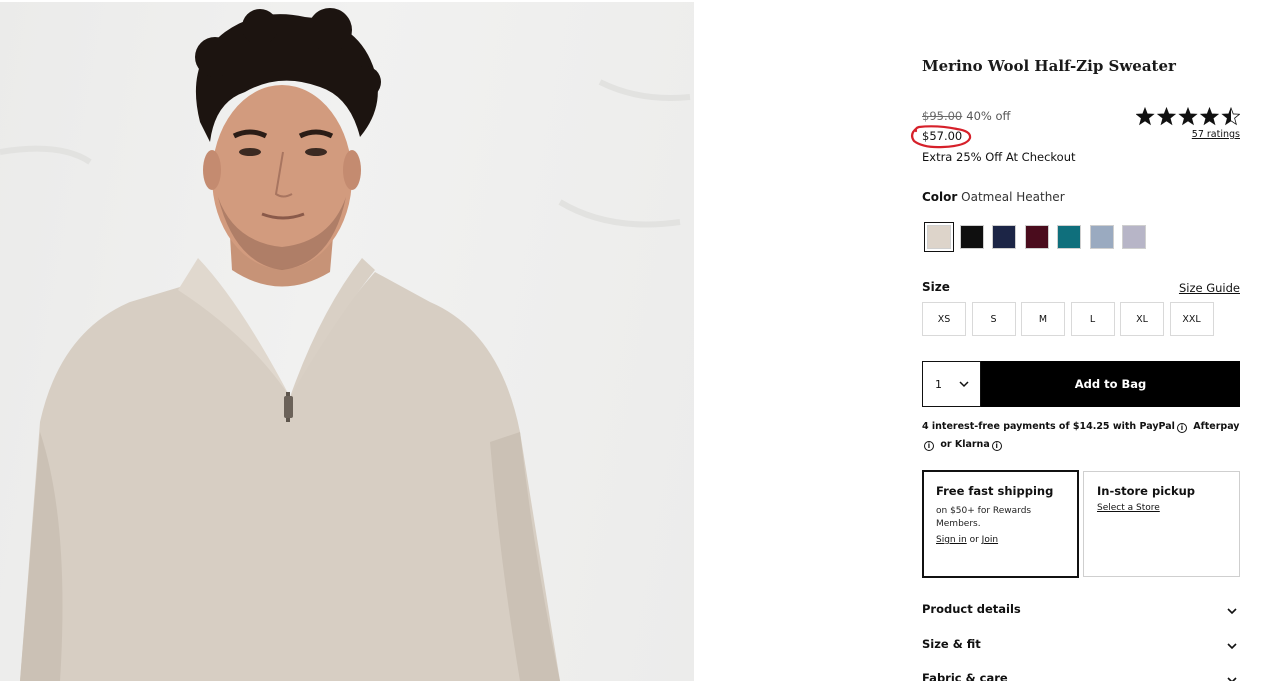  Describe the element at coordinates (993, 319) in the screenshot. I see `size-option-s: S` at that location.